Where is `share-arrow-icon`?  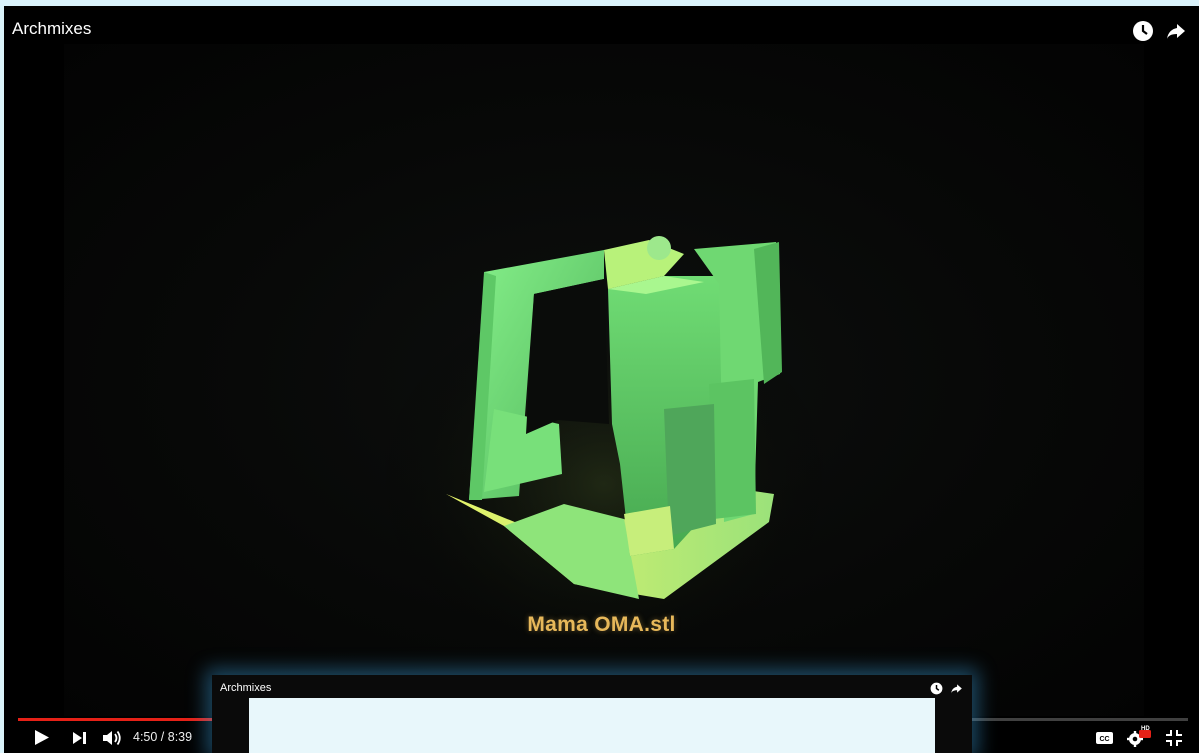 share-arrow-icon is located at coordinates (1176, 31).